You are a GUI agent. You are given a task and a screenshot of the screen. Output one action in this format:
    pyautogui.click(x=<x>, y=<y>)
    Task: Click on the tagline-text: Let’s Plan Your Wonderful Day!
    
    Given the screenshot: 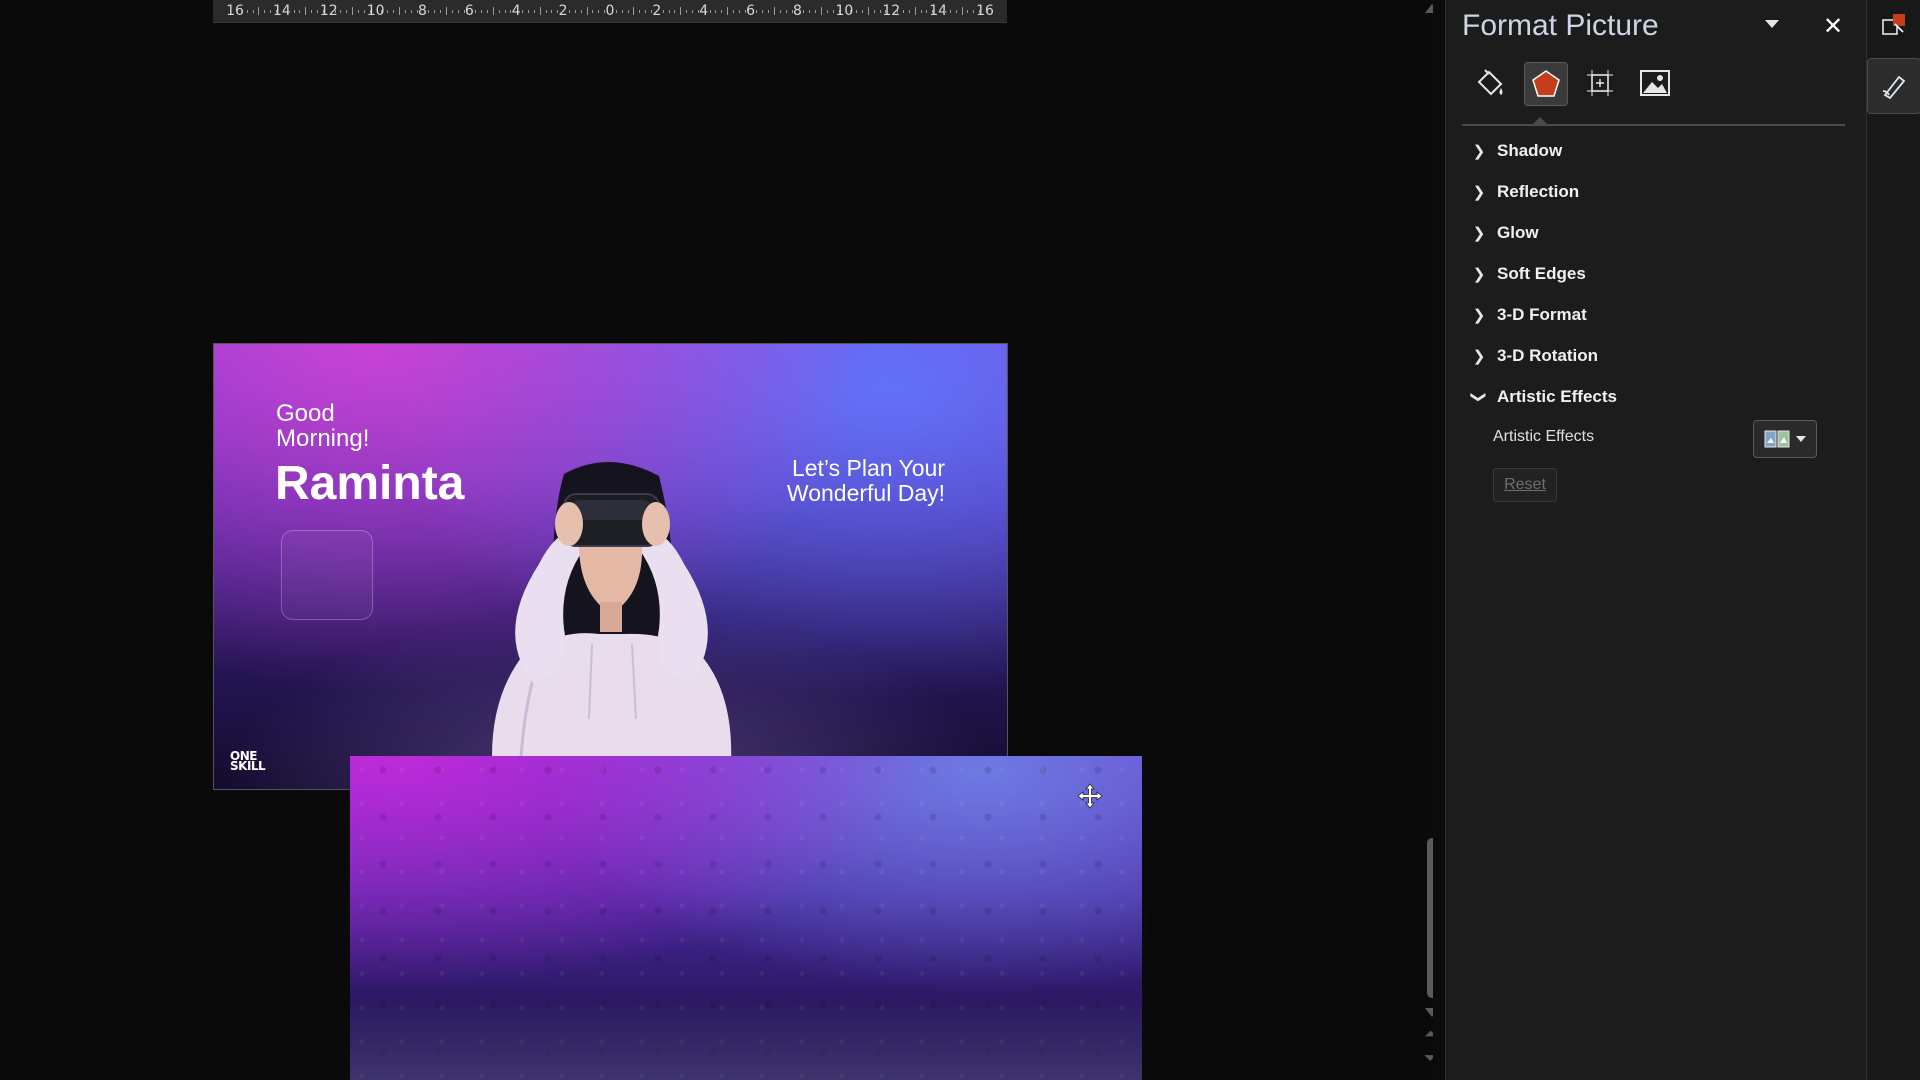 What is the action you would take?
    pyautogui.click(x=835, y=481)
    